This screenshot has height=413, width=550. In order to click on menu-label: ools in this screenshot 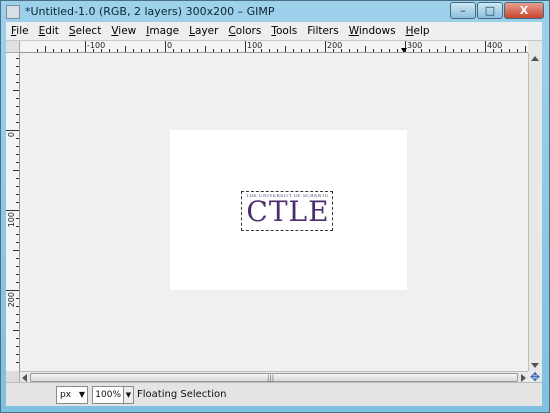, I will do `click(287, 31)`.